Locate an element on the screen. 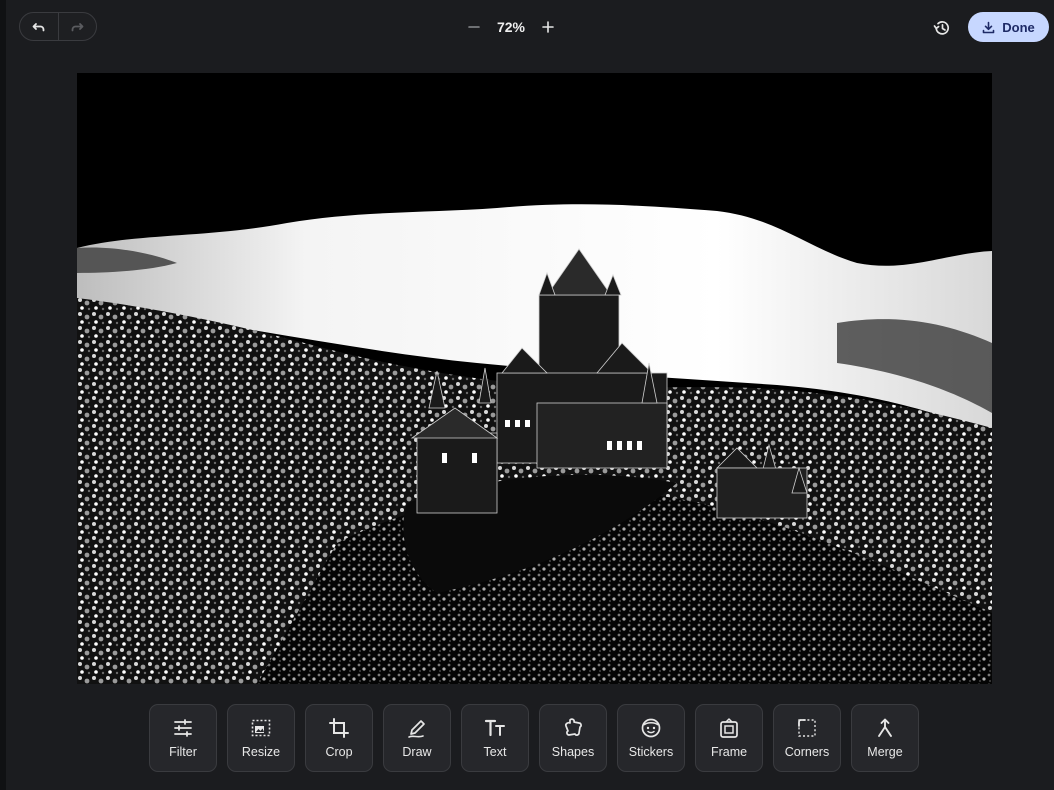  undo-icon is located at coordinates (38, 26).